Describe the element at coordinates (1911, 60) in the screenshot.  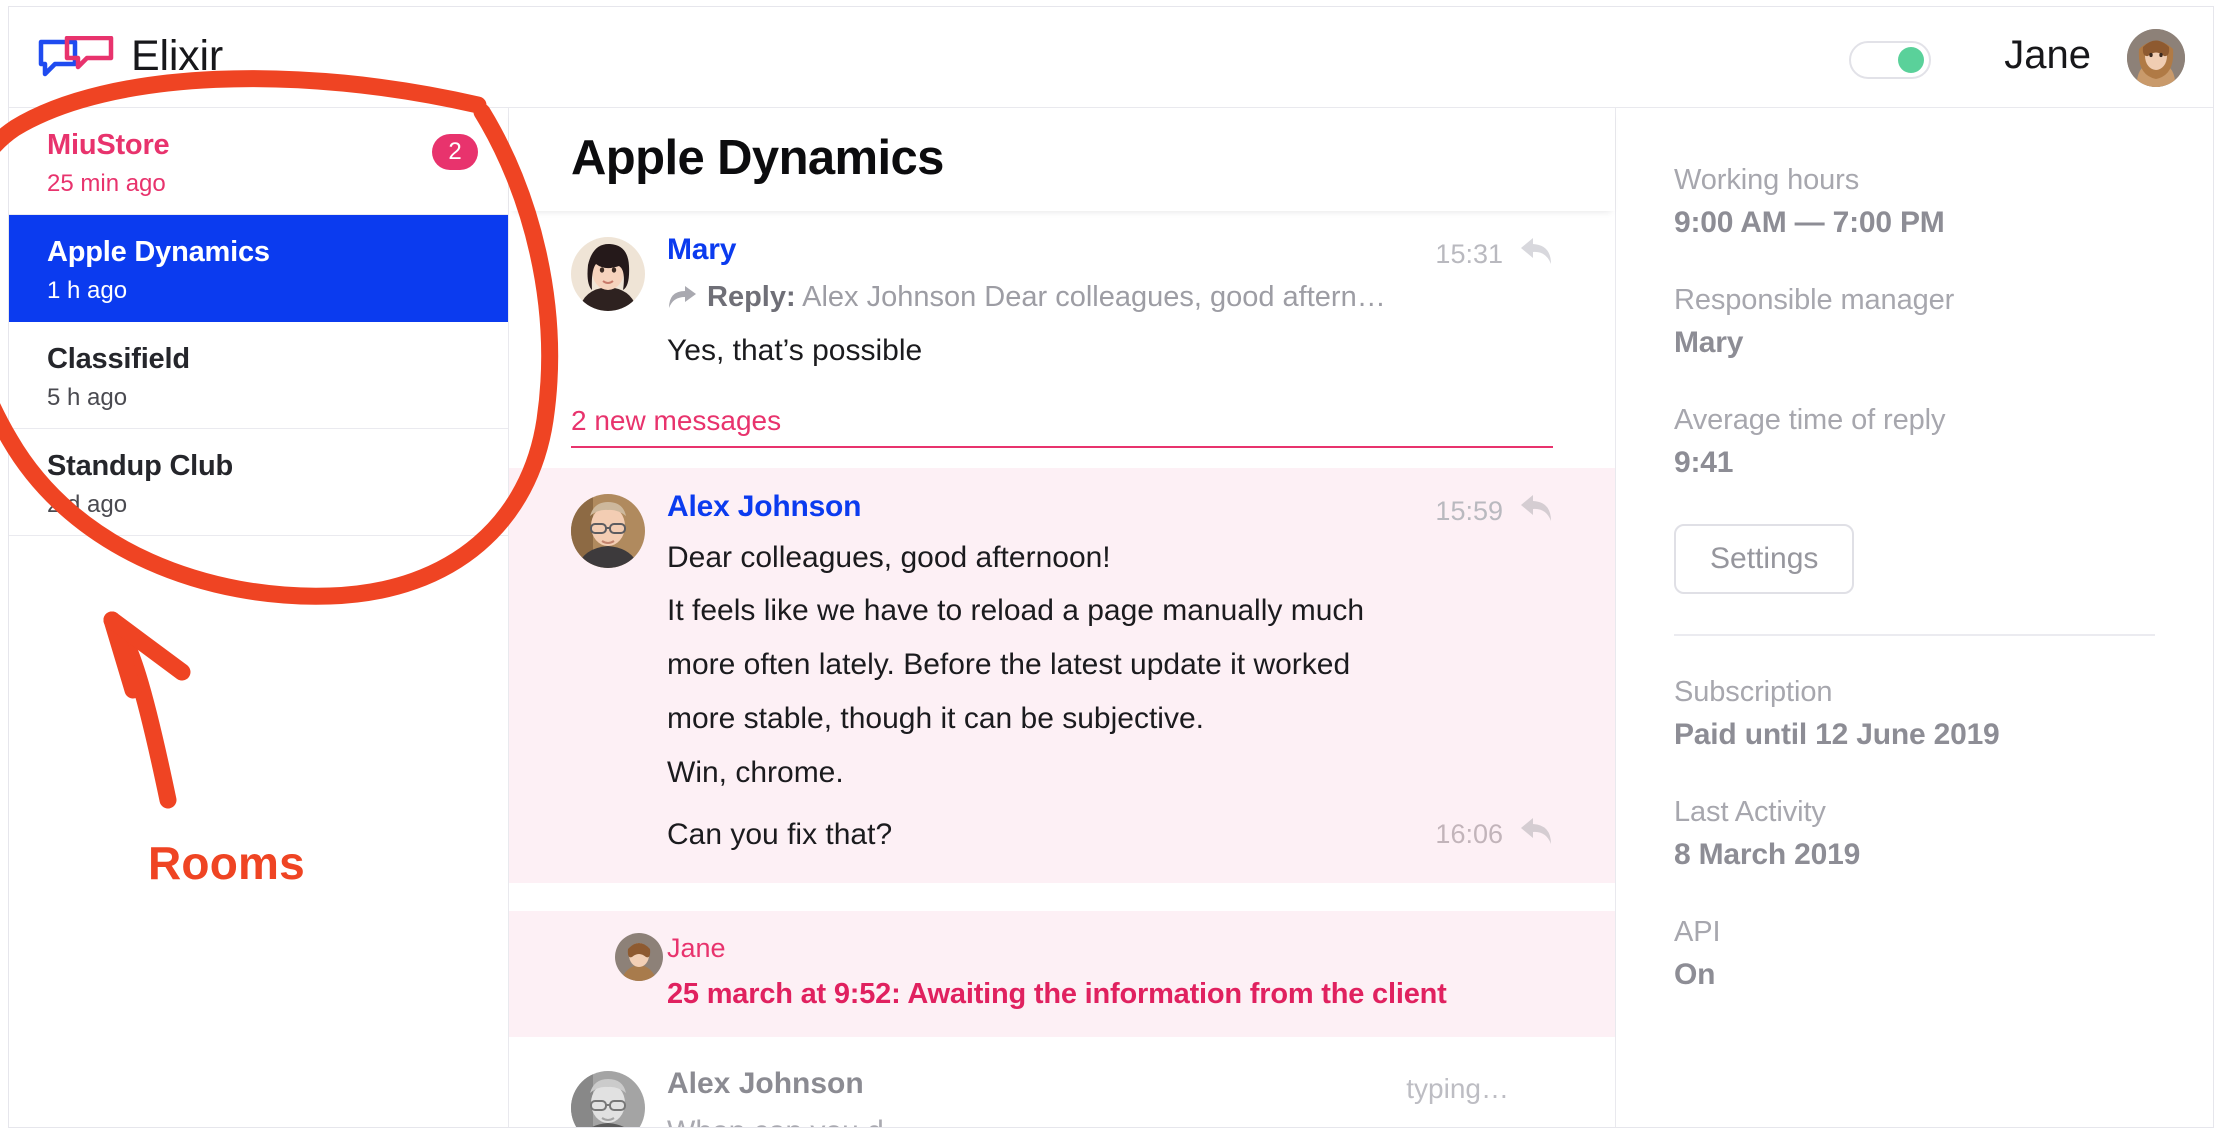
I see `toggle-knob-icon` at that location.